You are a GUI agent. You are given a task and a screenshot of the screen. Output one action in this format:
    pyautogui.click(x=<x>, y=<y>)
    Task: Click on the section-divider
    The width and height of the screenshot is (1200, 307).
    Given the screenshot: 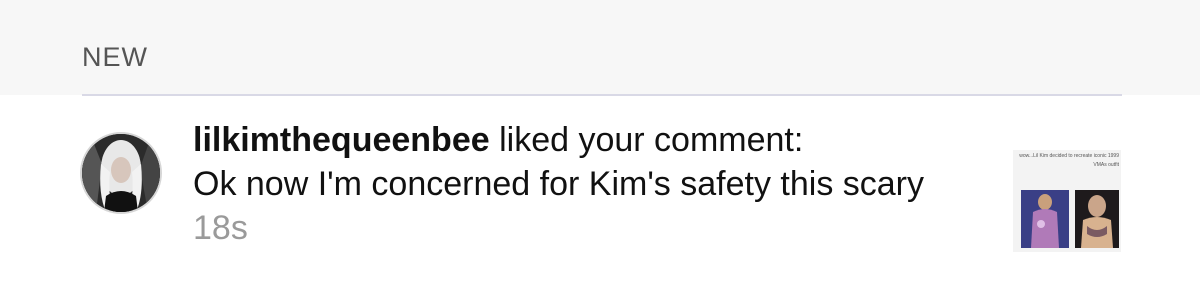 What is the action you would take?
    pyautogui.click(x=602, y=95)
    